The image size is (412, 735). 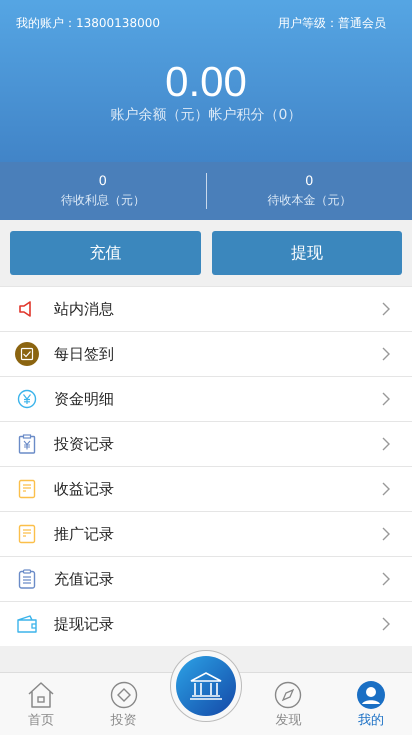 What do you see at coordinates (84, 444) in the screenshot?
I see `menu-label: 投资记录` at bounding box center [84, 444].